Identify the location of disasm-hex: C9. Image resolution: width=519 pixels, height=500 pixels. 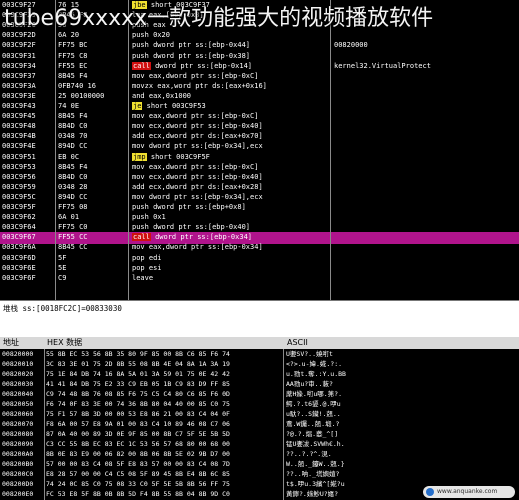
(62, 277).